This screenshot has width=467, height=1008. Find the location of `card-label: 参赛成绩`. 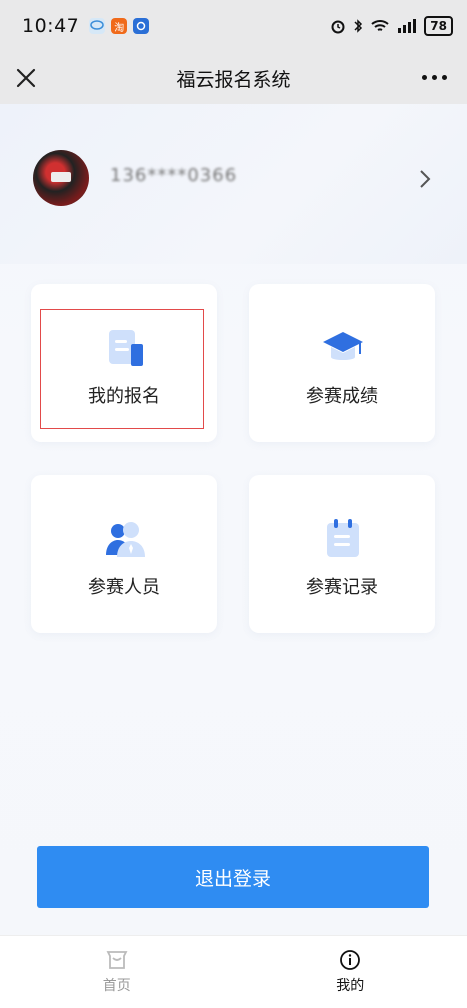

card-label: 参赛成绩 is located at coordinates (342, 395).